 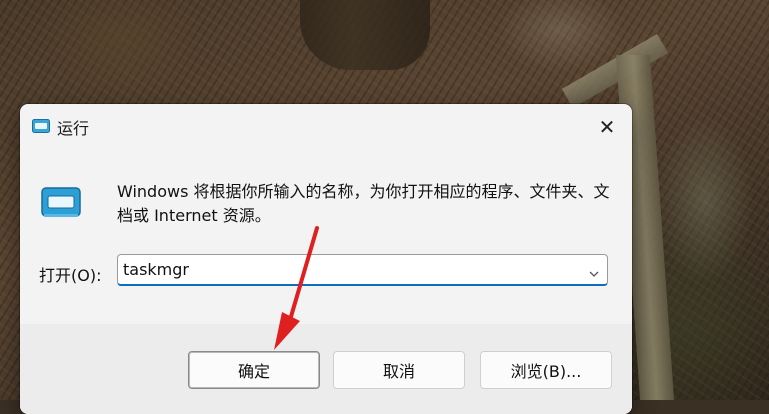 I want to click on command-input, so click(x=350, y=269).